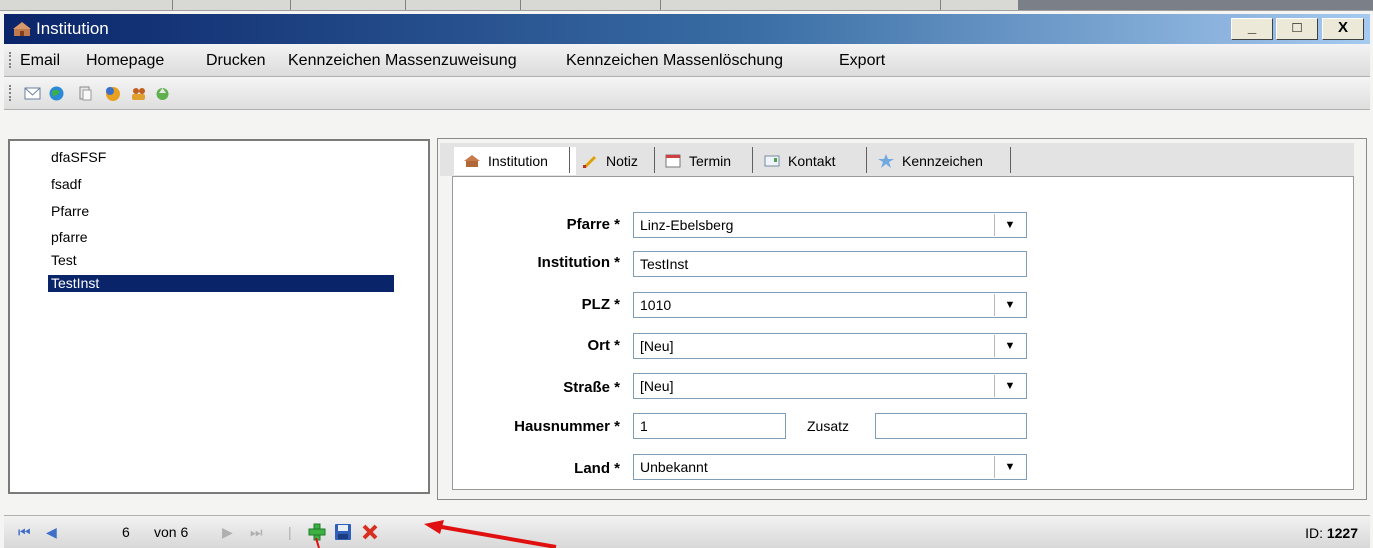  What do you see at coordinates (78, 157) in the screenshot?
I see `list-item: dfaSFSF` at bounding box center [78, 157].